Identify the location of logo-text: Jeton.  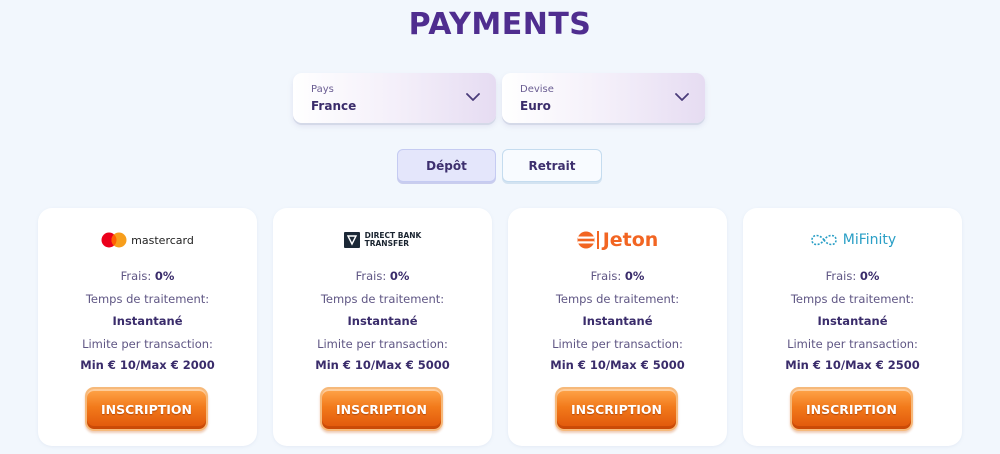
(630, 240).